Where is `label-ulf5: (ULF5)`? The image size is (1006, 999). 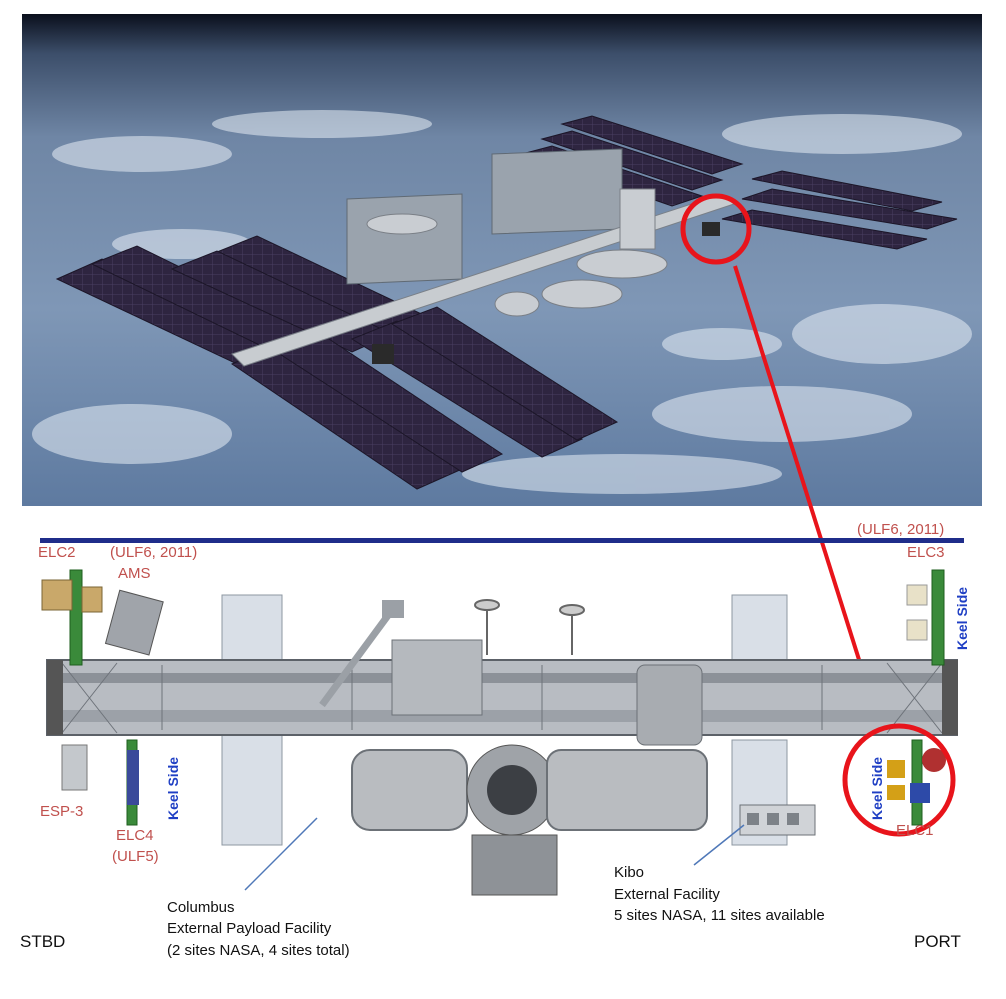
label-ulf5: (ULF5) is located at coordinates (135, 856).